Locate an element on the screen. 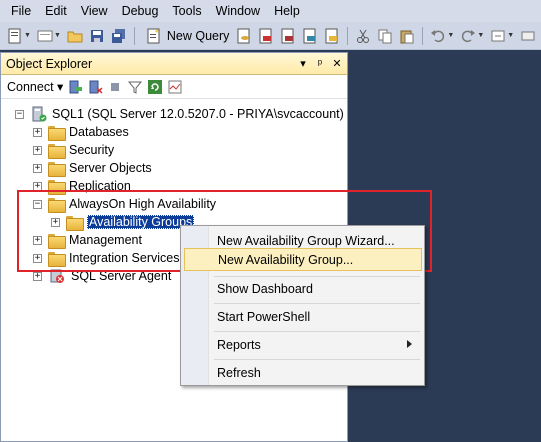 The height and width of the screenshot is (442, 541). new-project-icon is located at coordinates (15, 36).